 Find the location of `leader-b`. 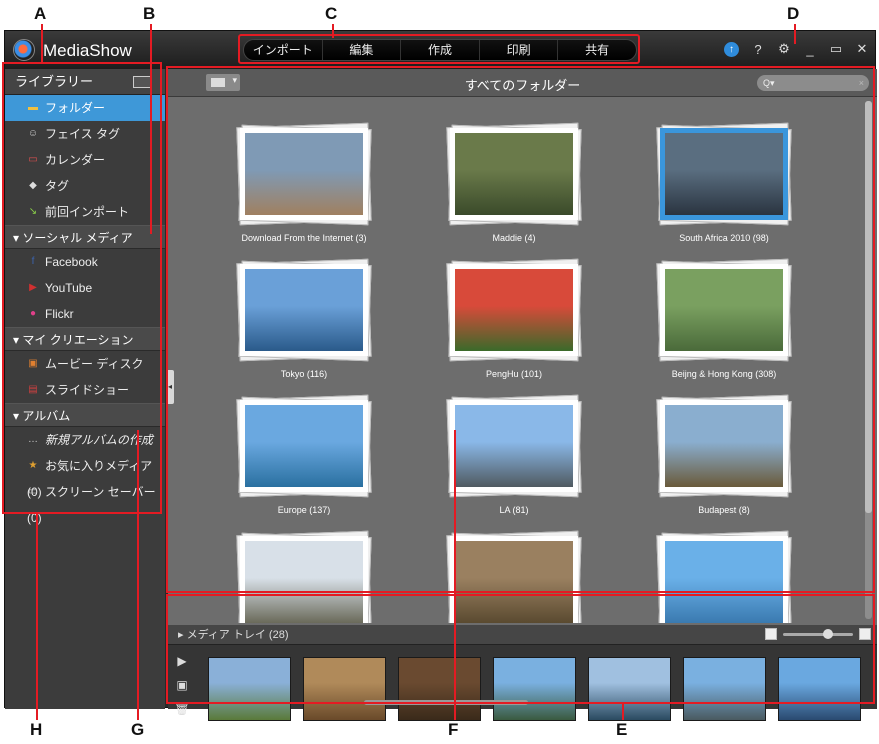

leader-b is located at coordinates (151, 129).